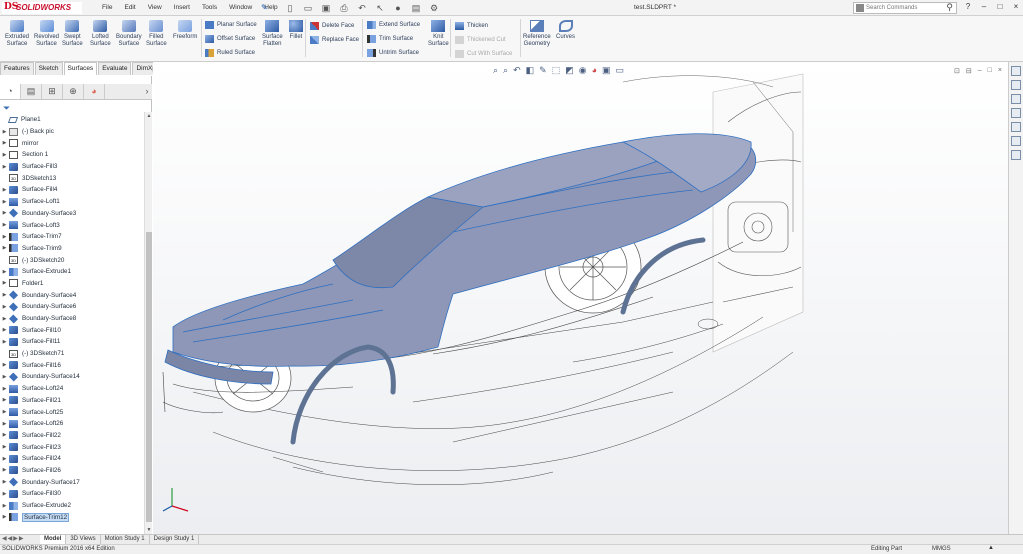 The image size is (1023, 554). I want to click on search-commands: Search Commands ⚲, so click(905, 8).